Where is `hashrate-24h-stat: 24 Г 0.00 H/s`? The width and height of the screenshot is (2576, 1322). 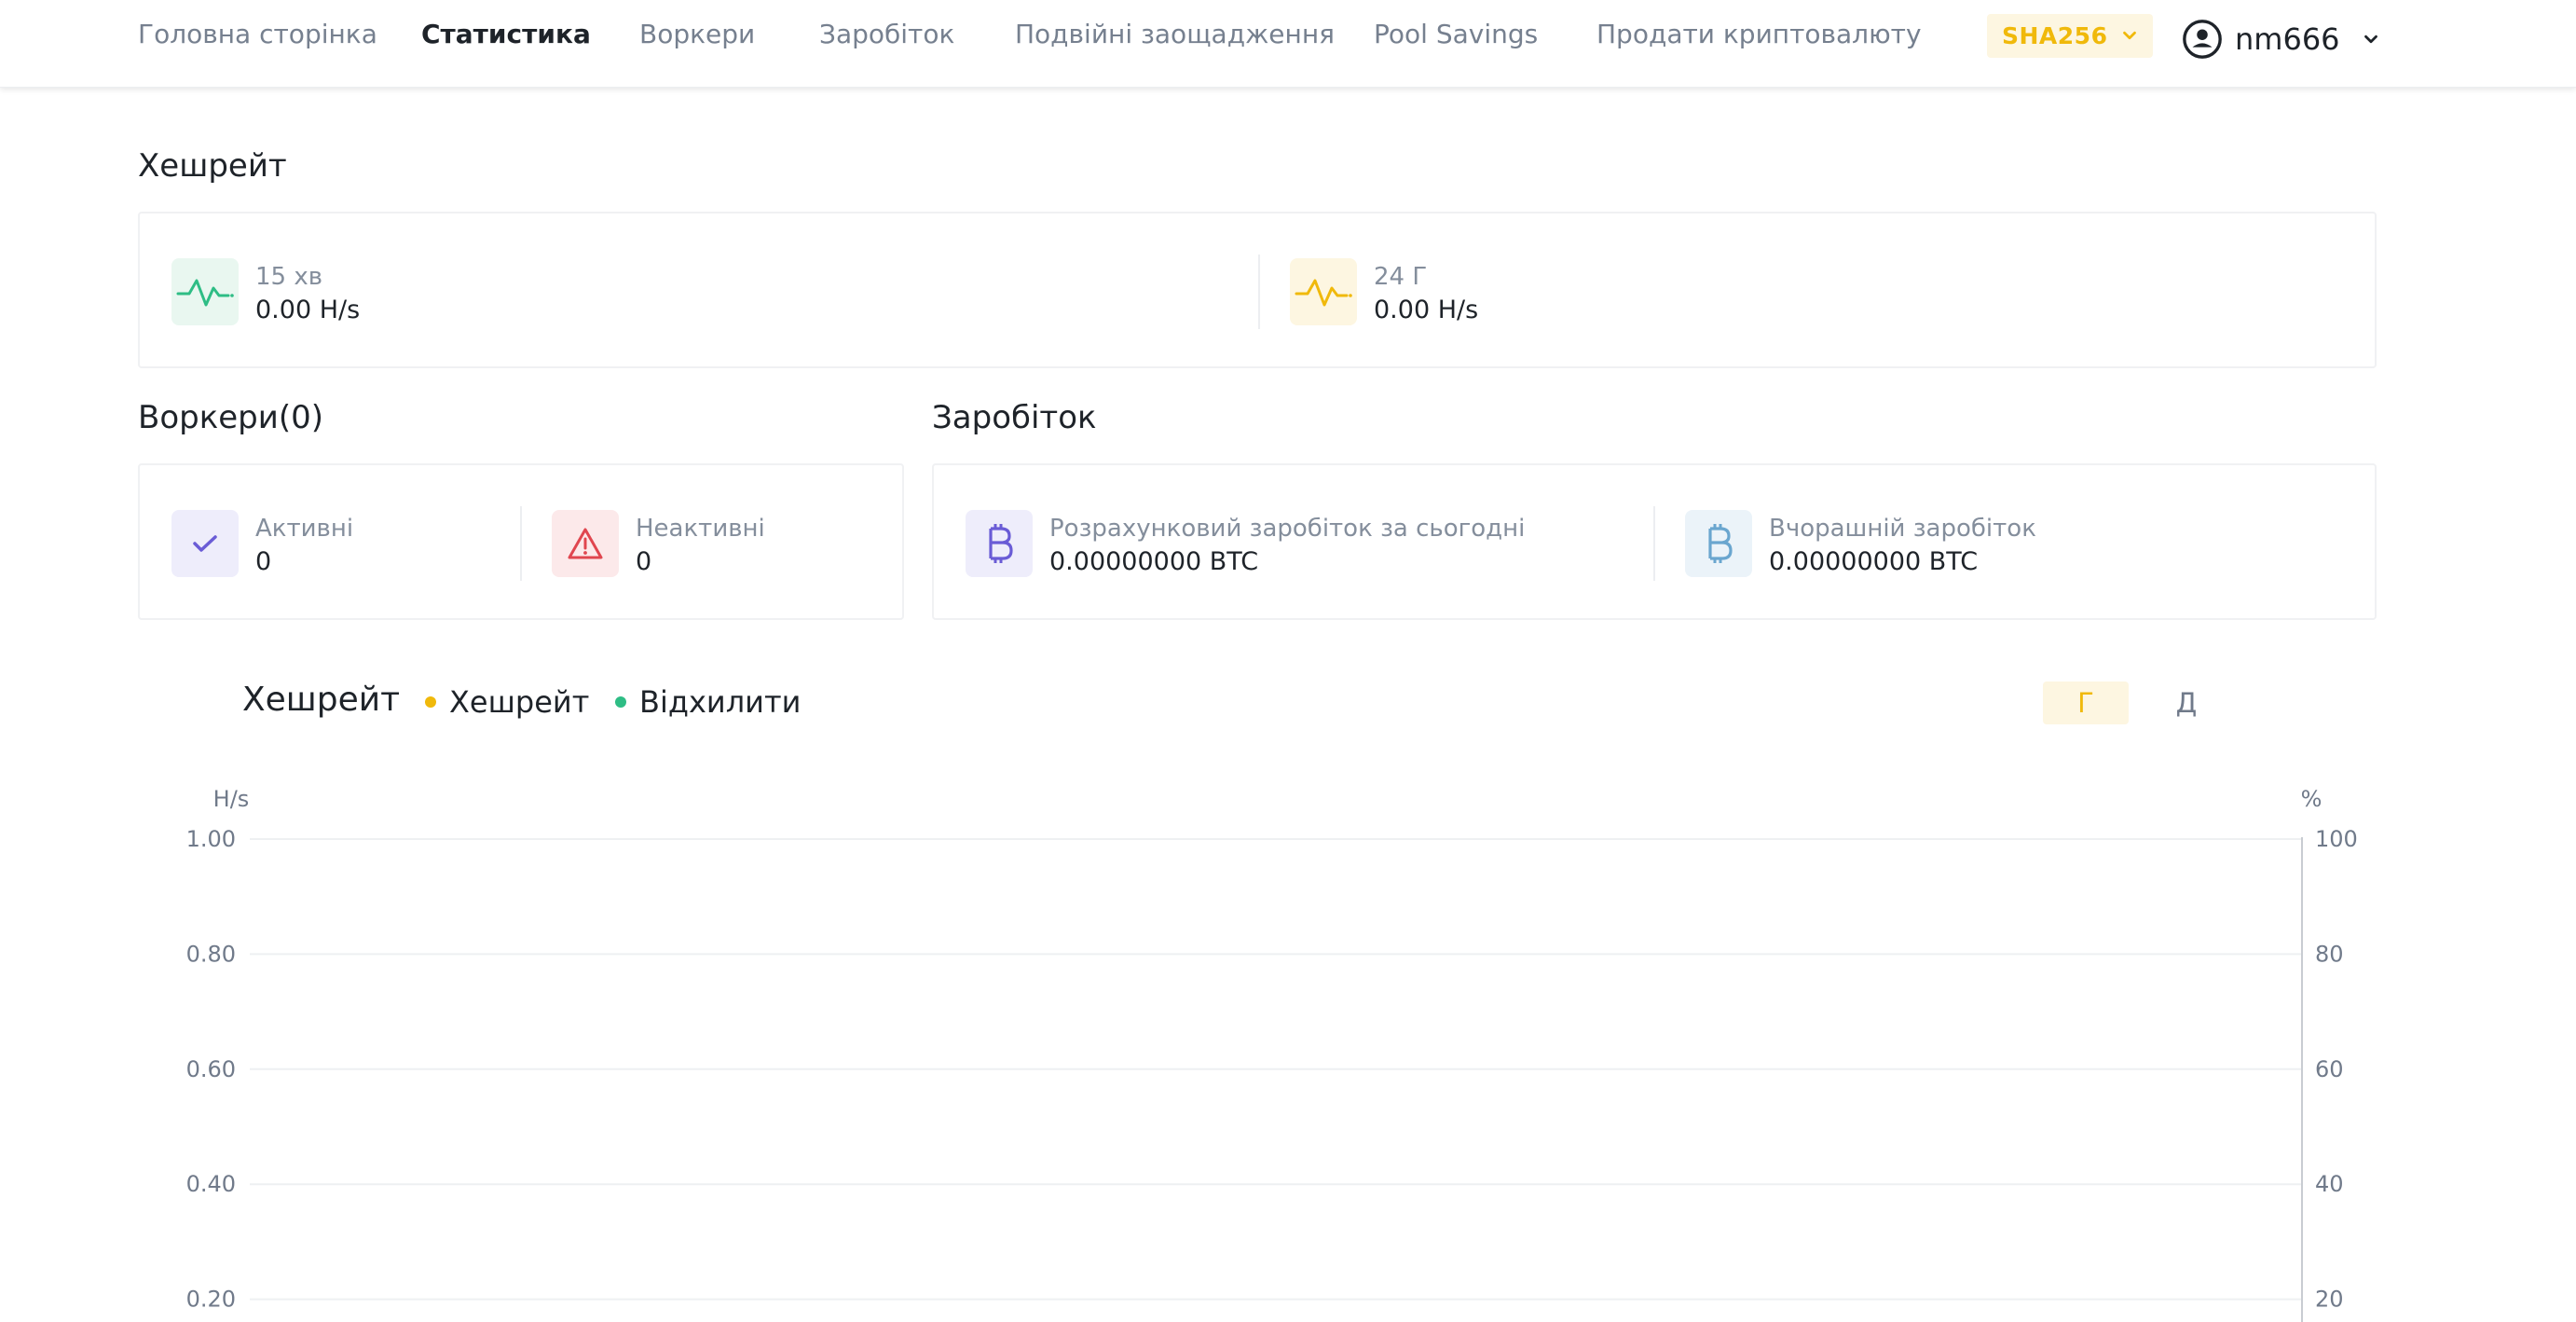
hashrate-24h-stat: 24 Г 0.00 H/s is located at coordinates (1384, 292).